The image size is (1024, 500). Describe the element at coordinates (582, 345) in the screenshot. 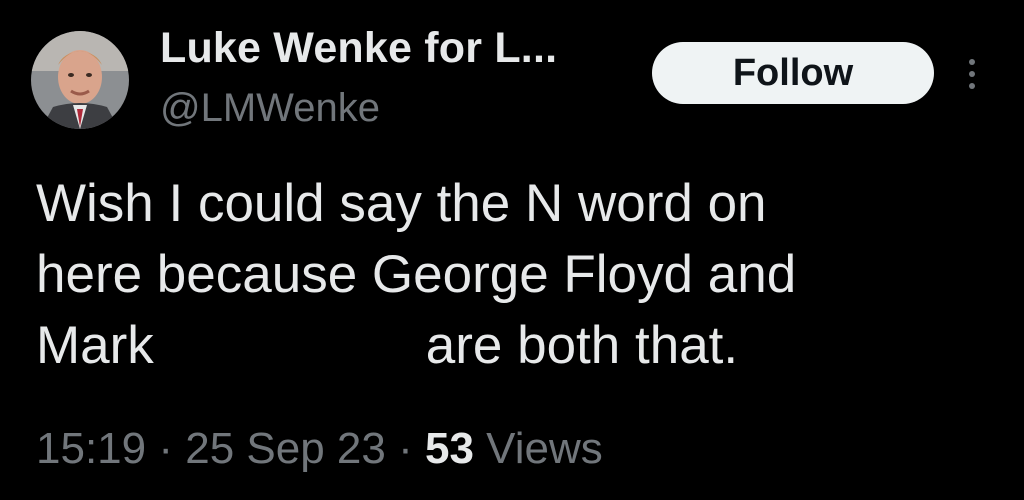

I see `tweet-text-fragment: are both that.` at that location.